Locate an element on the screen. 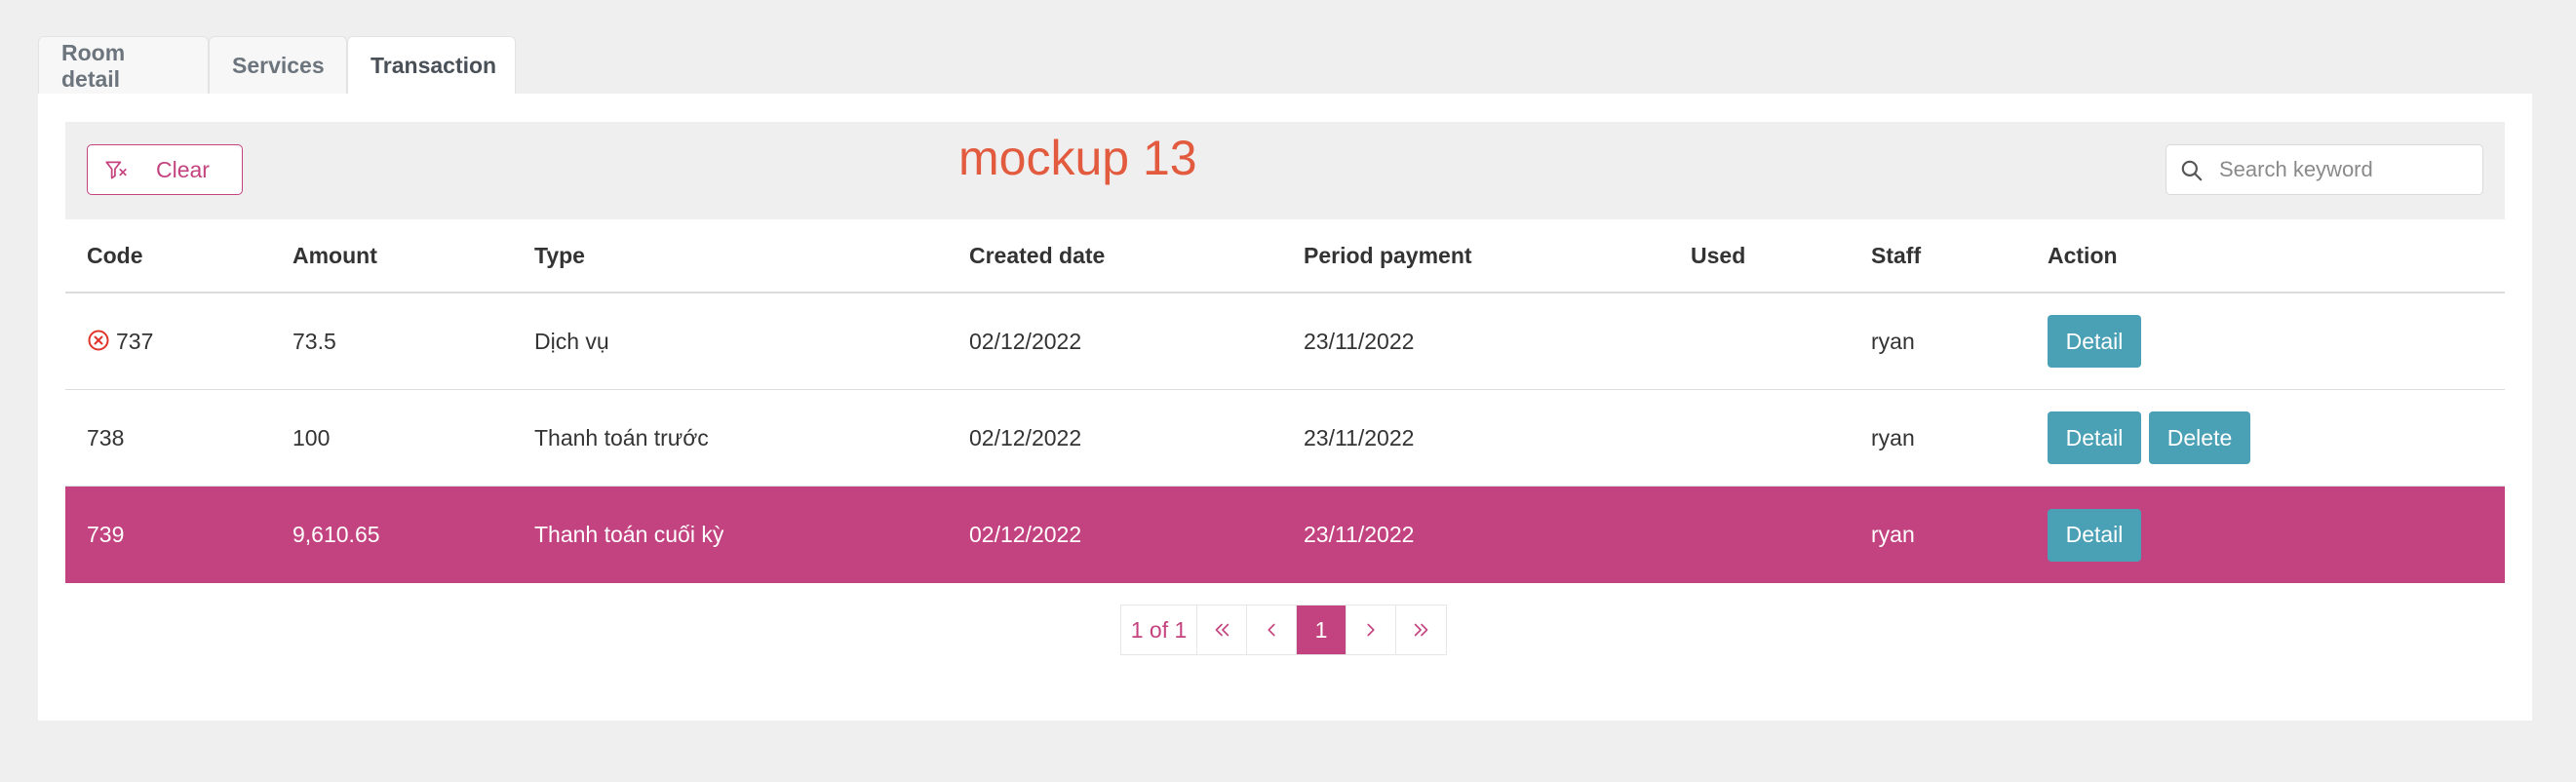  chevron-right-icon is located at coordinates (1371, 630).